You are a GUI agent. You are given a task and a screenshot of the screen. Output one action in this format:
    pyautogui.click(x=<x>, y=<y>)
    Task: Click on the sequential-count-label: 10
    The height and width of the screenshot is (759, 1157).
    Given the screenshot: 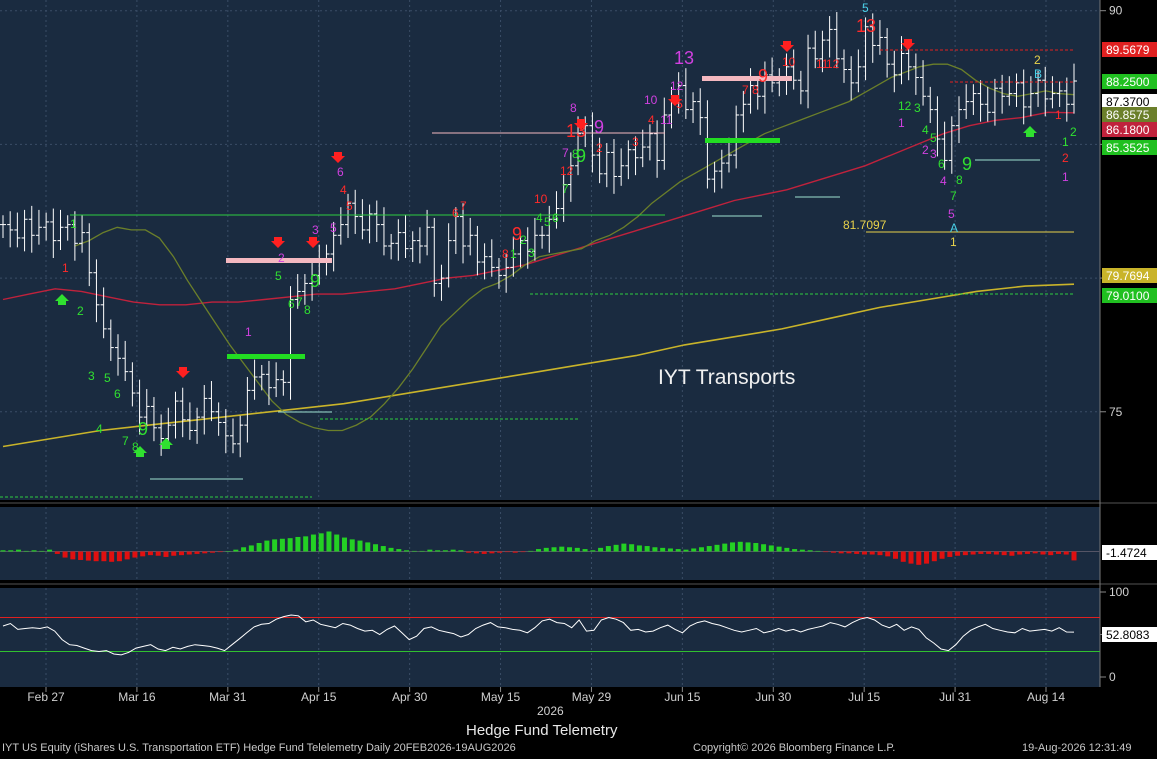 What is the action you would take?
    pyautogui.click(x=651, y=100)
    